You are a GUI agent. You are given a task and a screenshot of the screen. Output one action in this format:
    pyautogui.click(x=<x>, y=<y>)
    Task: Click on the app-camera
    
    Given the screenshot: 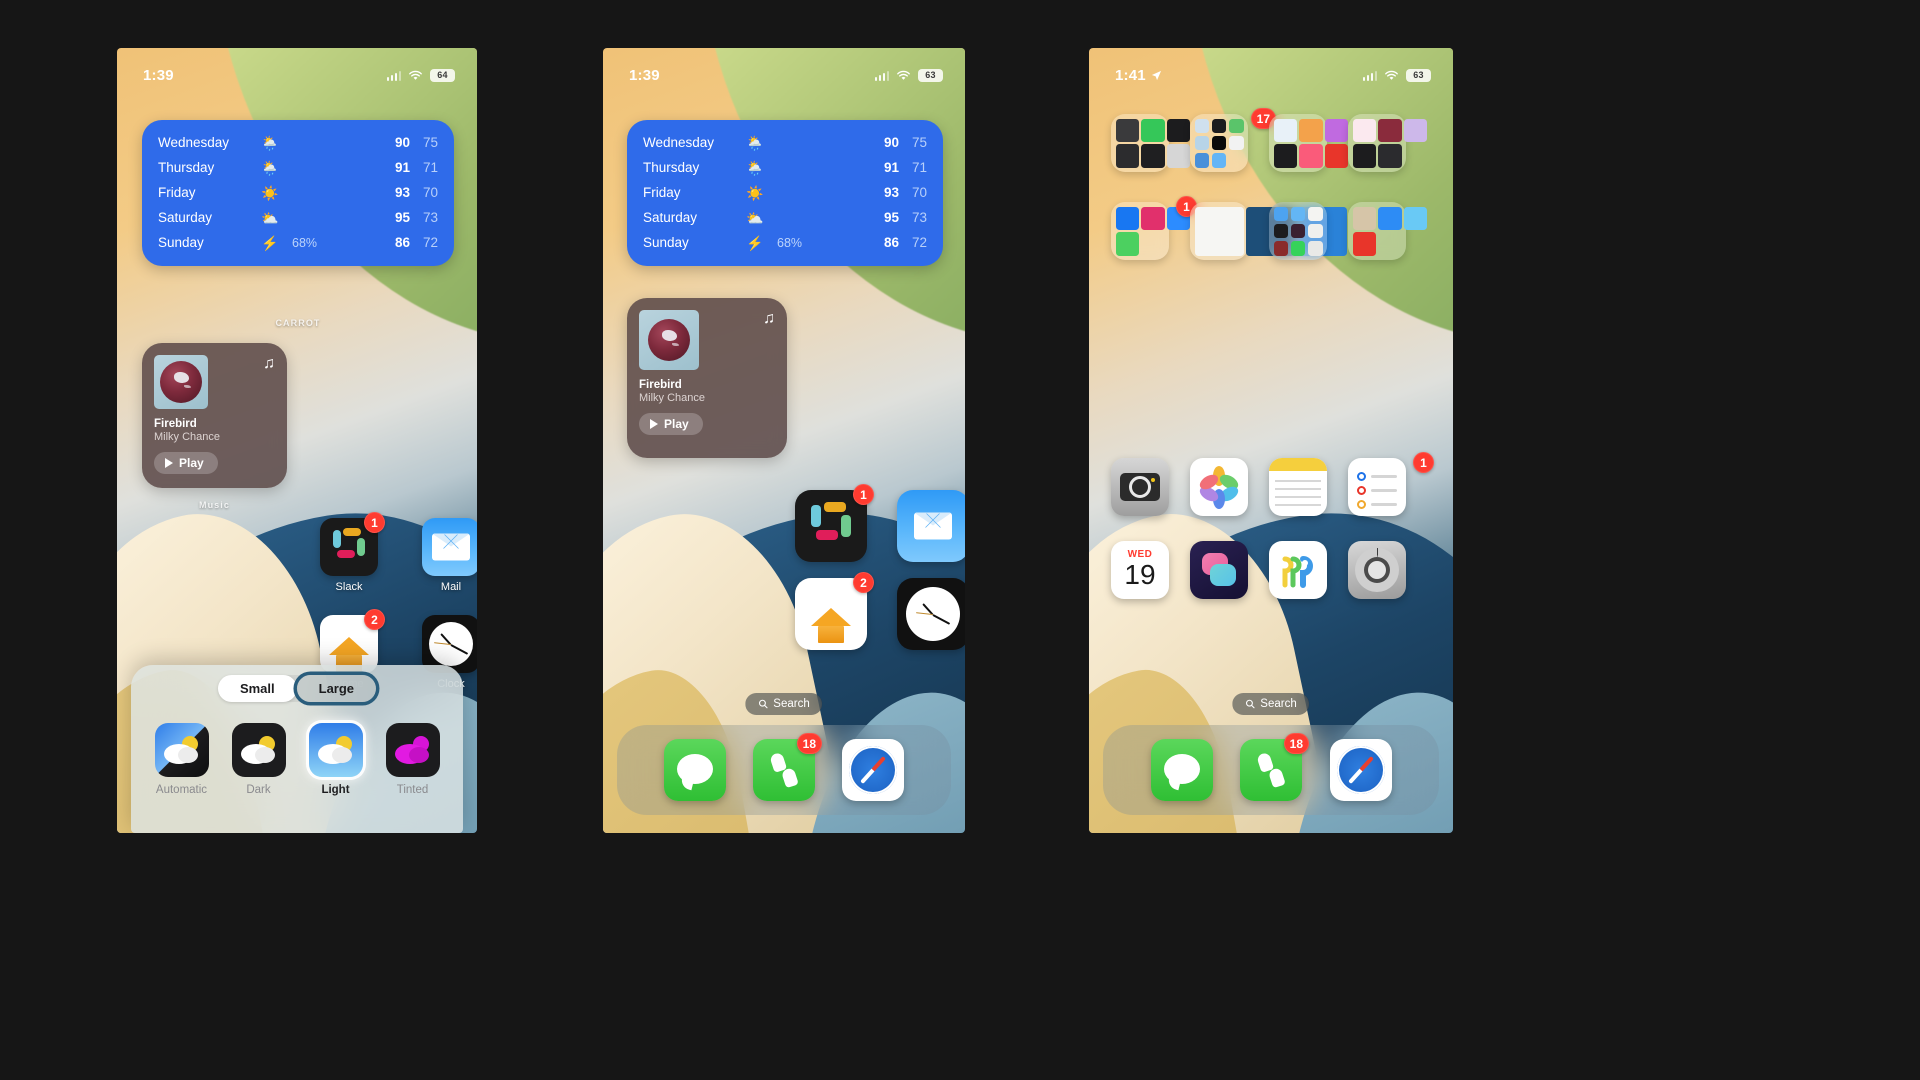 What is the action you would take?
    pyautogui.click(x=1150, y=487)
    